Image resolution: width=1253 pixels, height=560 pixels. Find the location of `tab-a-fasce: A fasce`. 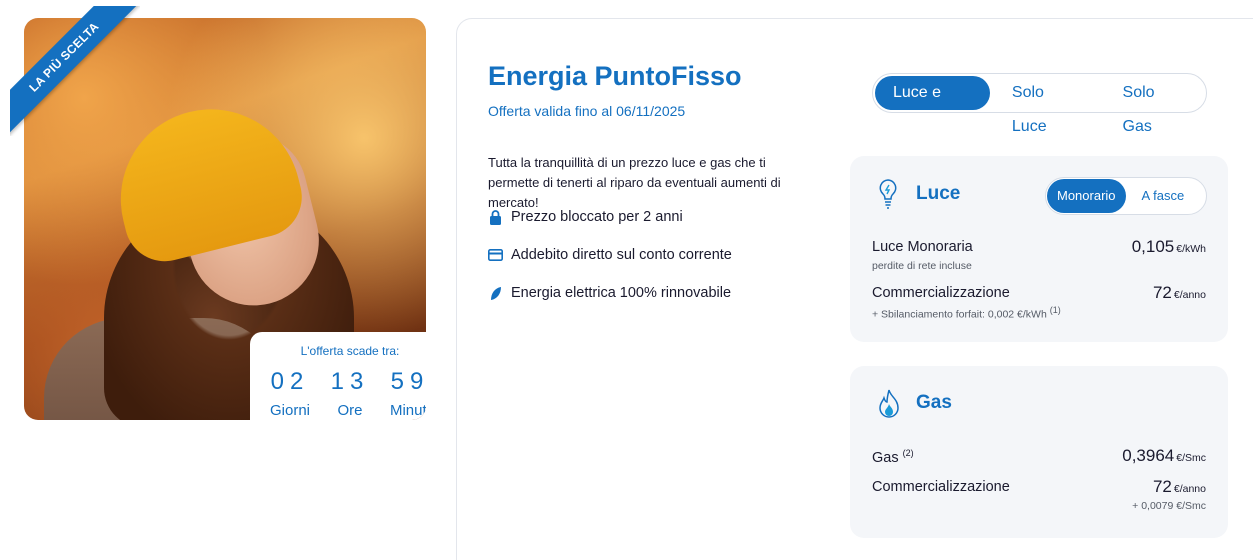

tab-a-fasce: A fasce is located at coordinates (1163, 196).